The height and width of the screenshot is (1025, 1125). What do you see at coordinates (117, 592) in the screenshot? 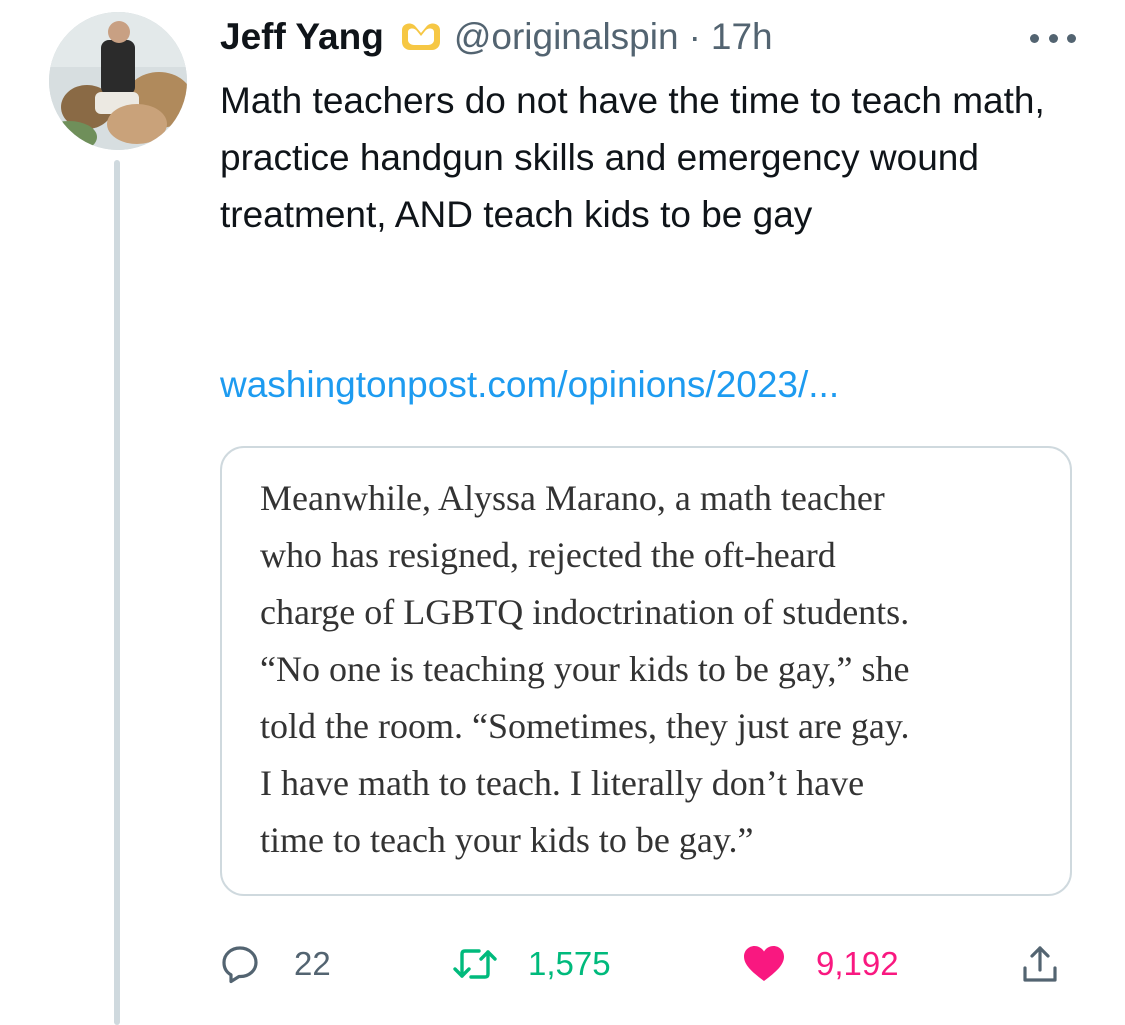
I see `thread-line` at bounding box center [117, 592].